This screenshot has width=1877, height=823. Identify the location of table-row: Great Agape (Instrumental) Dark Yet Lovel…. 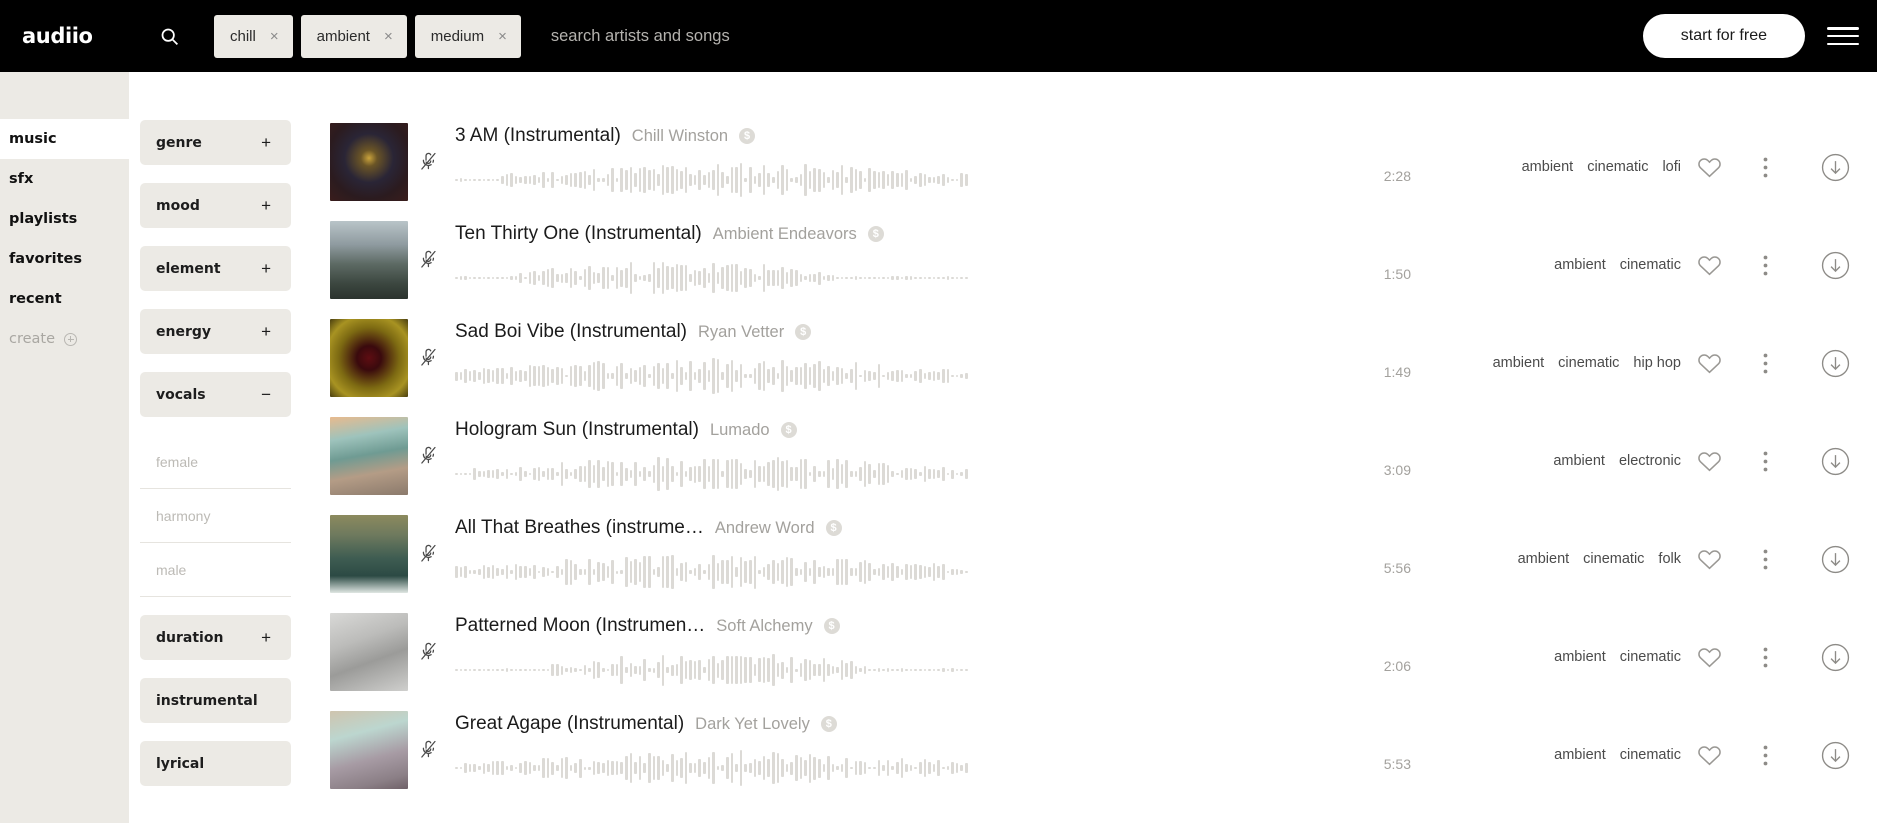
(1103, 755).